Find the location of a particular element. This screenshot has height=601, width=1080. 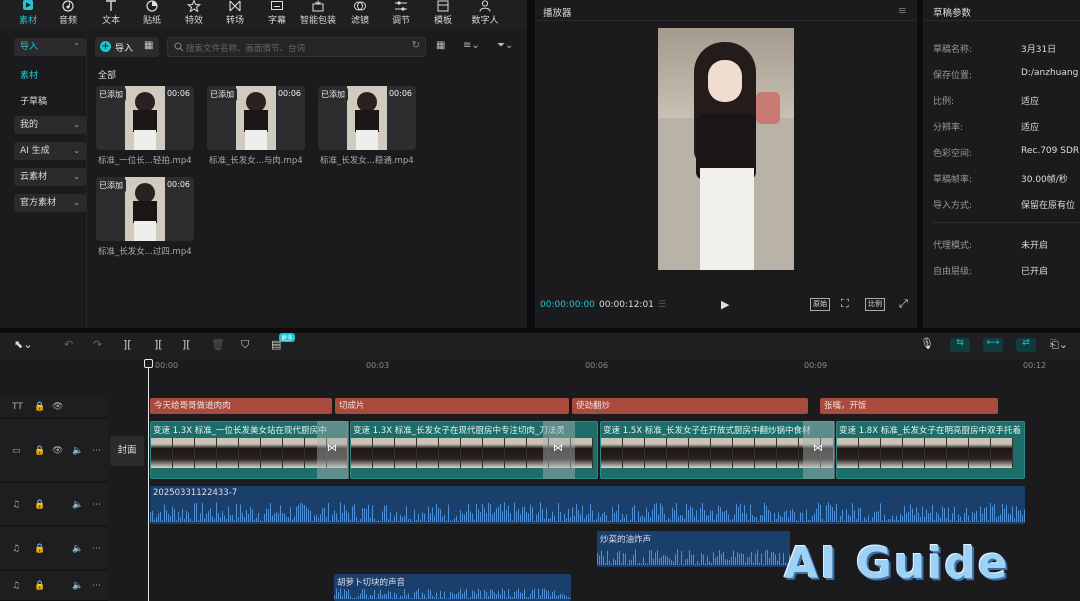

refresh-icon: ↻ is located at coordinates (416, 45).